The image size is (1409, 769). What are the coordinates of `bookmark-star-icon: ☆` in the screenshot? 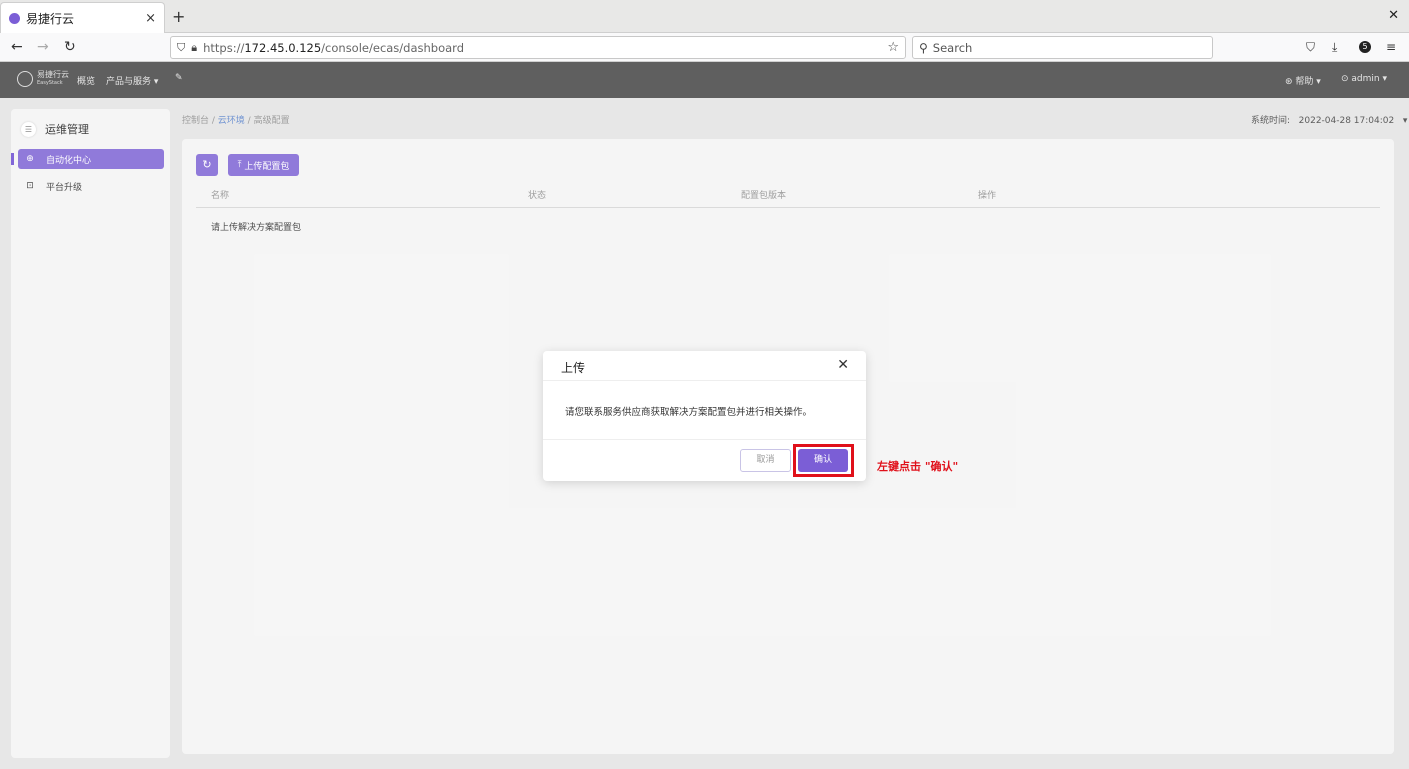 It's located at (893, 47).